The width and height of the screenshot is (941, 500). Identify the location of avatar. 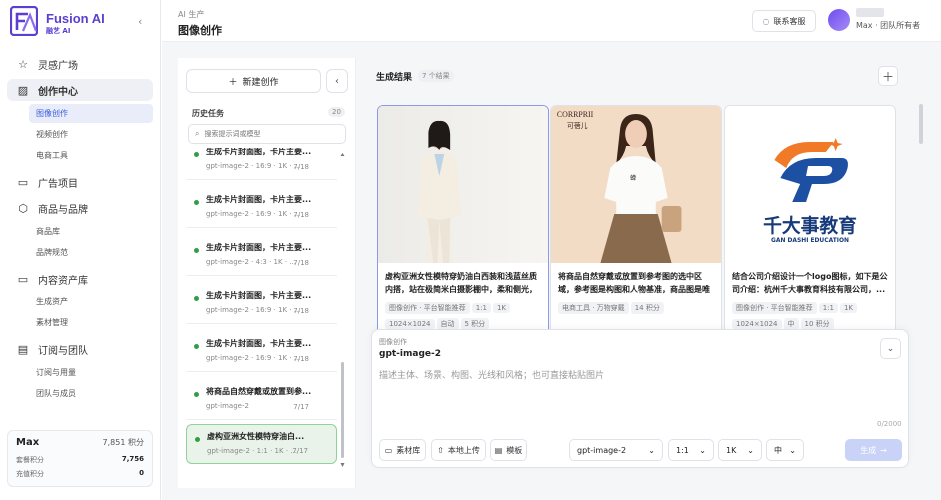
(839, 20).